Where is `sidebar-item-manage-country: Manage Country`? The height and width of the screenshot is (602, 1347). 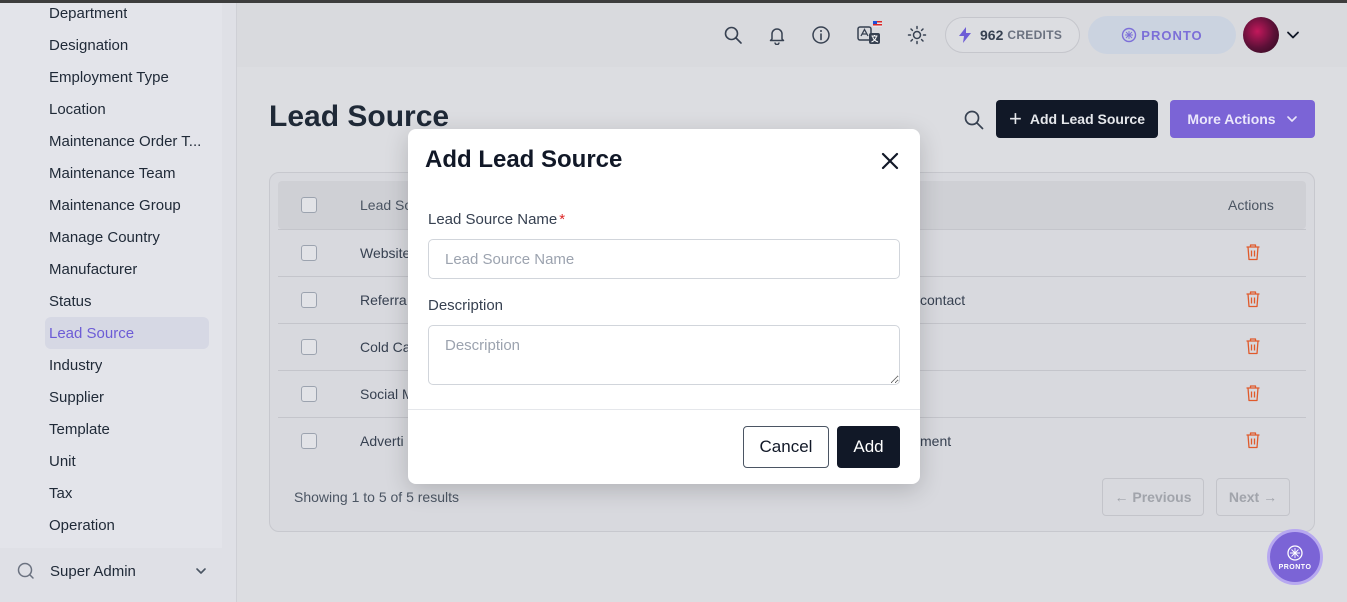
sidebar-item-manage-country: Manage Country is located at coordinates (127, 237).